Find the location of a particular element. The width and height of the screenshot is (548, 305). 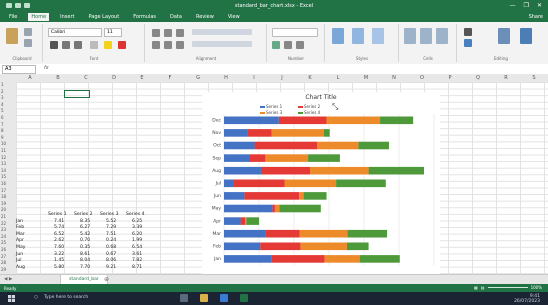

table-cell: 5.42 is located at coordinates (85, 234).